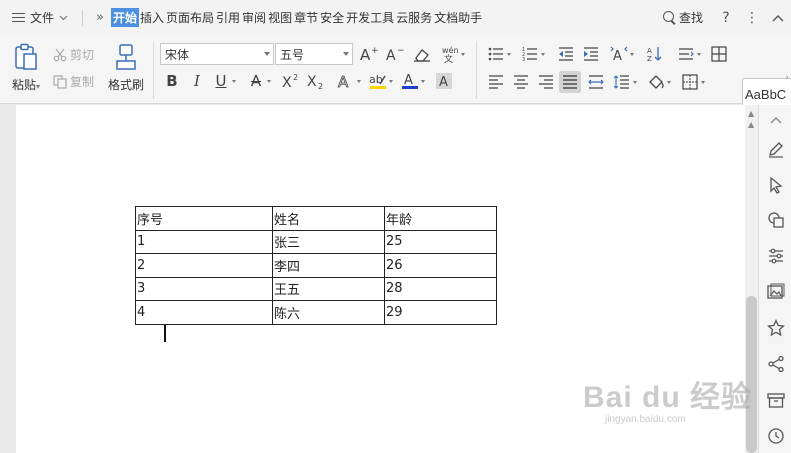 This screenshot has height=453, width=791. I want to click on tab-page-layout: 页面布局, so click(190, 17).